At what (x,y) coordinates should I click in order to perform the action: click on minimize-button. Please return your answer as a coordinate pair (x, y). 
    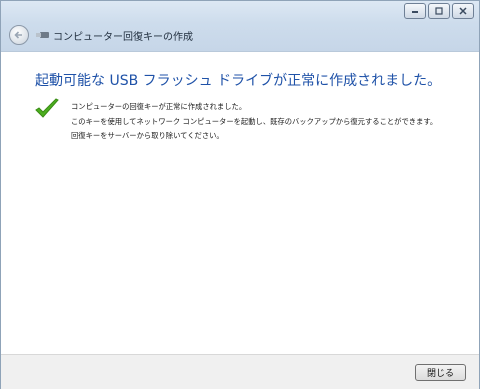
    Looking at the image, I should click on (415, 11).